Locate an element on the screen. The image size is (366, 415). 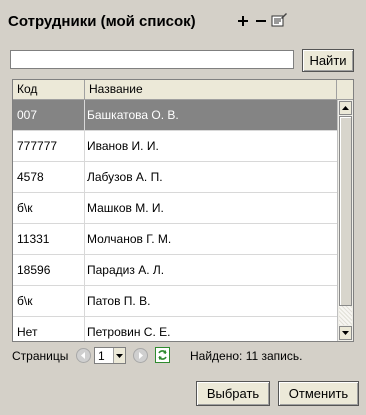
cell-code: 4578 is located at coordinates (49, 177).